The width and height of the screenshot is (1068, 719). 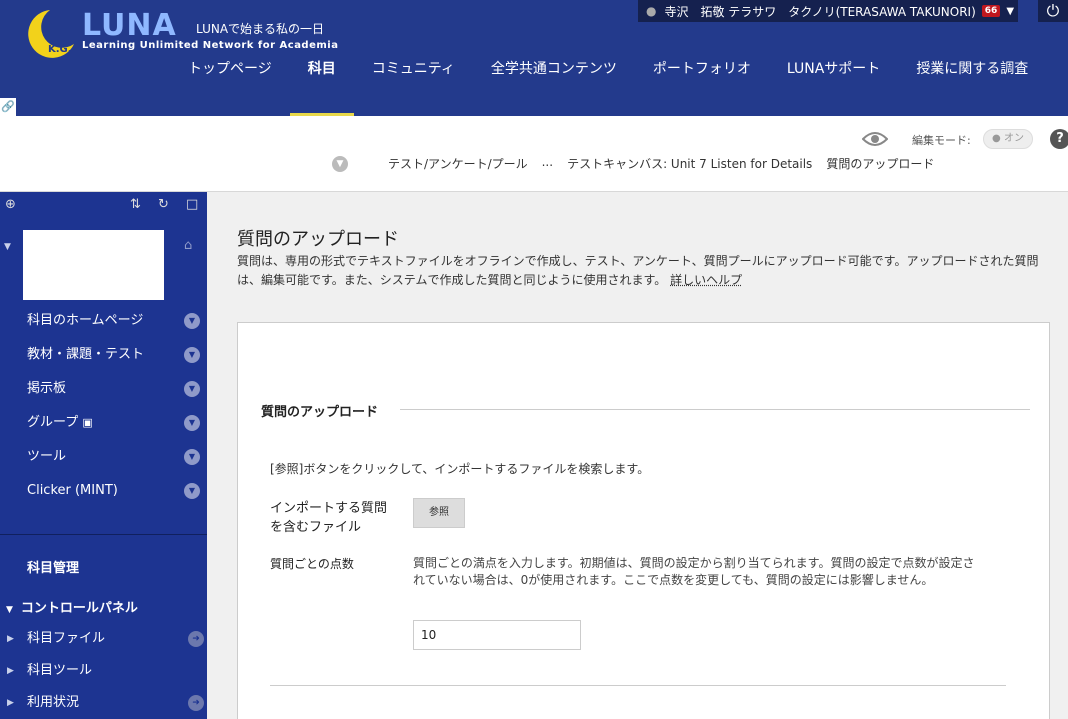 What do you see at coordinates (103, 323) in the screenshot?
I see `sidebar-item-course-home: 科目のホームページ ▼` at bounding box center [103, 323].